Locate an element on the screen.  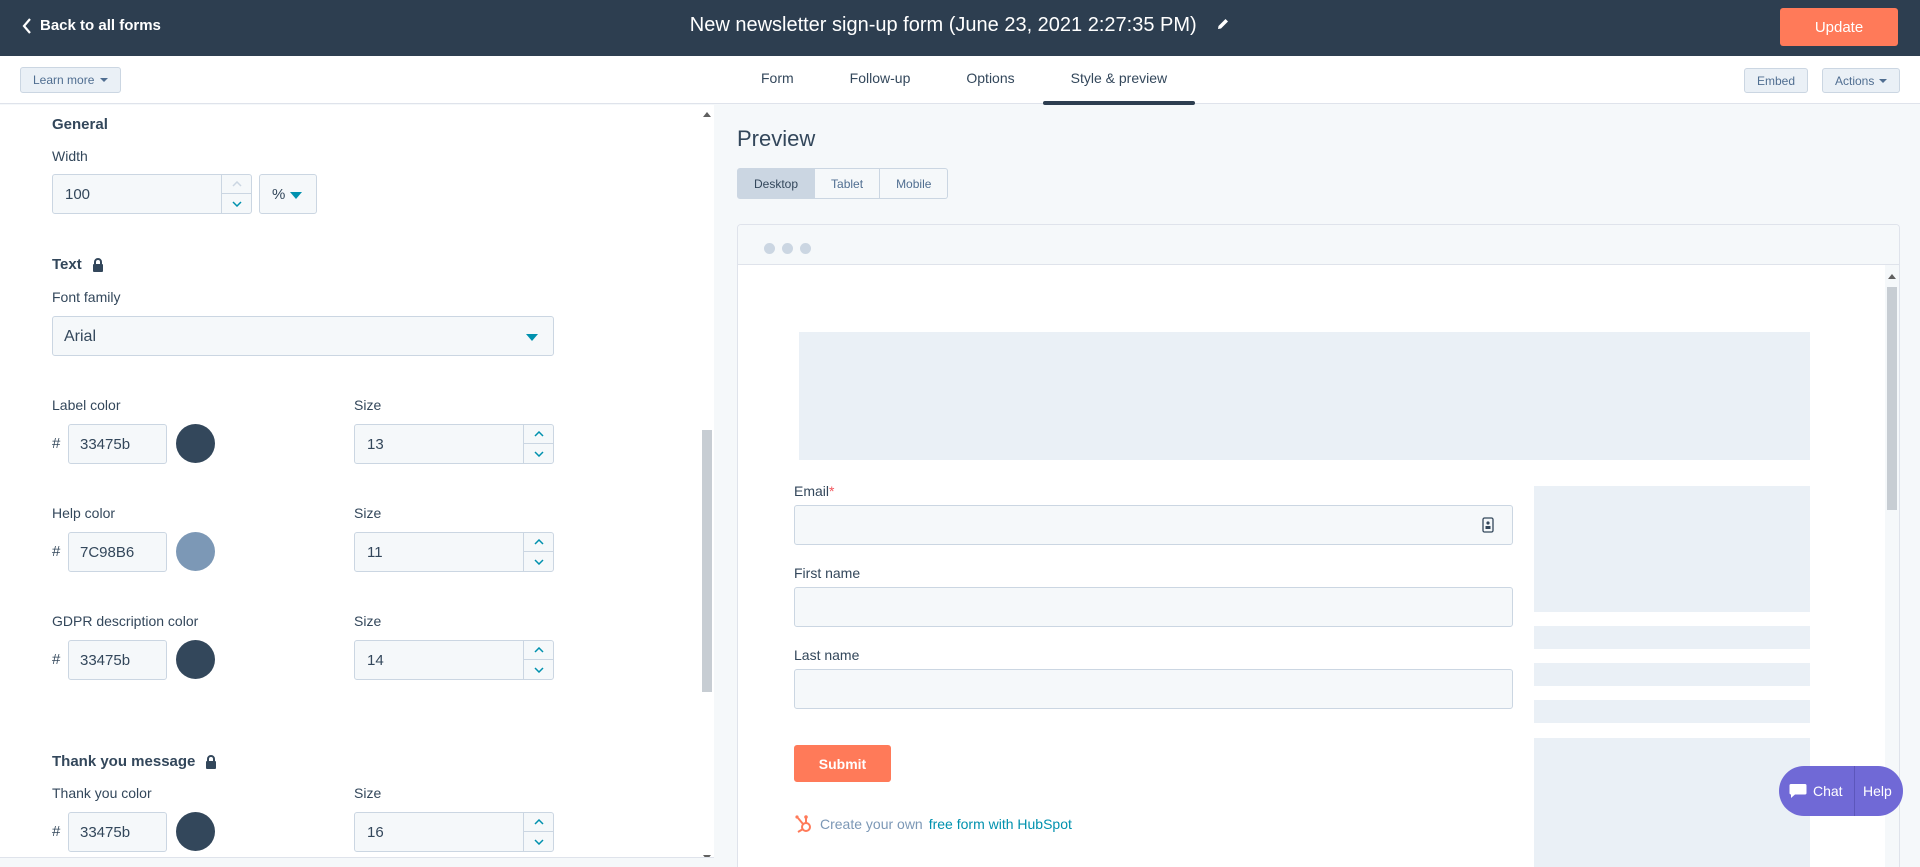
tab-form: Form is located at coordinates (777, 80).